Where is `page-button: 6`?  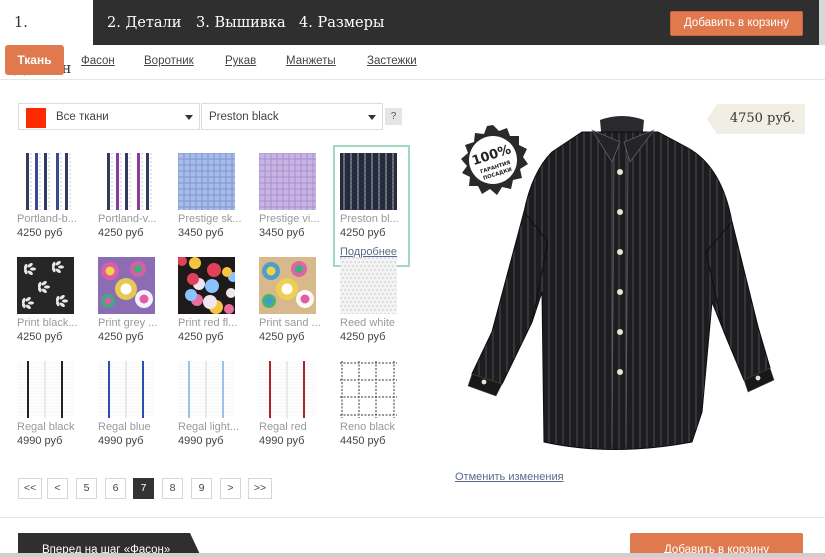 page-button: 6 is located at coordinates (115, 488).